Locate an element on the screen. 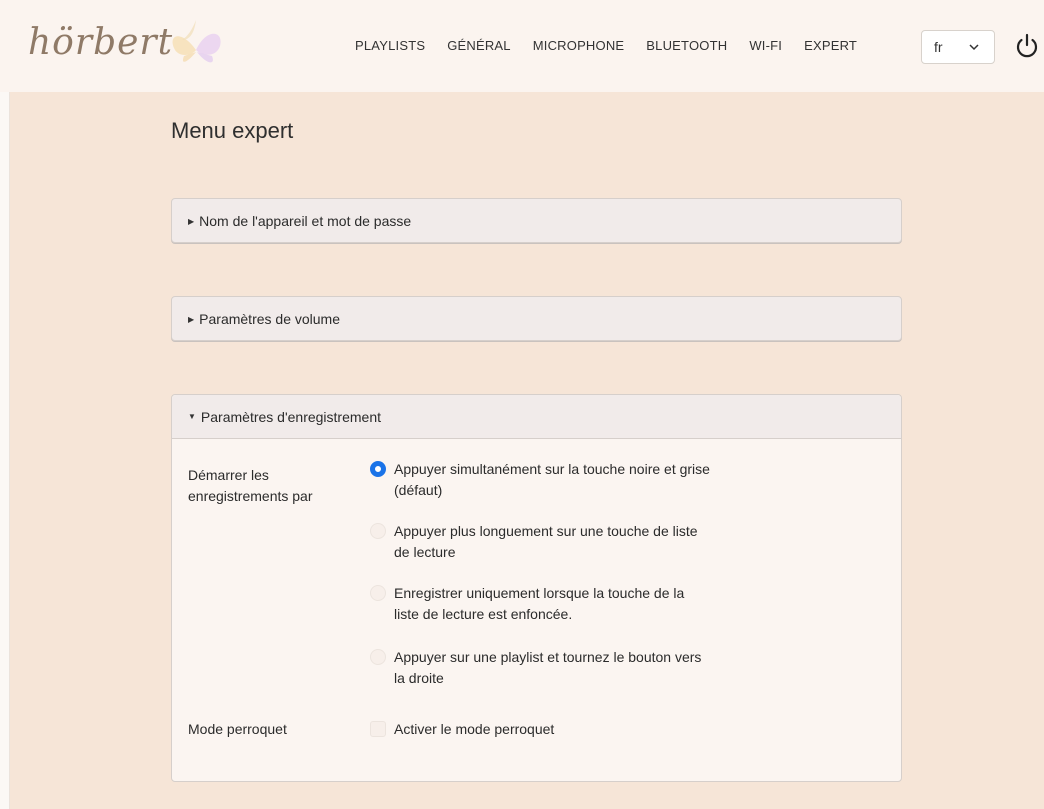  panel-device-name-header: ▶ Nom de l'appareil et mot de passe is located at coordinates (536, 221).